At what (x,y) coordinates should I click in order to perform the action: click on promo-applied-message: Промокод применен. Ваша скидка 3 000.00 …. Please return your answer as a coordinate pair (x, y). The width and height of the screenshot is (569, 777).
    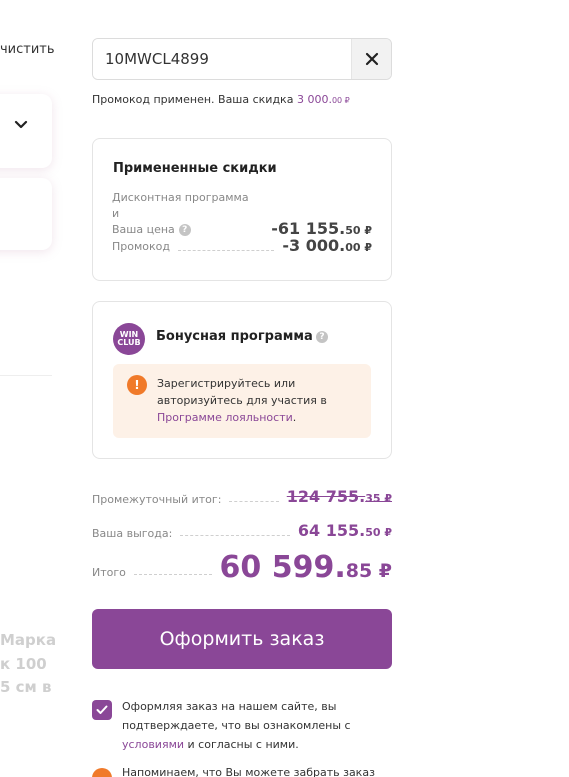
    Looking at the image, I should click on (221, 99).